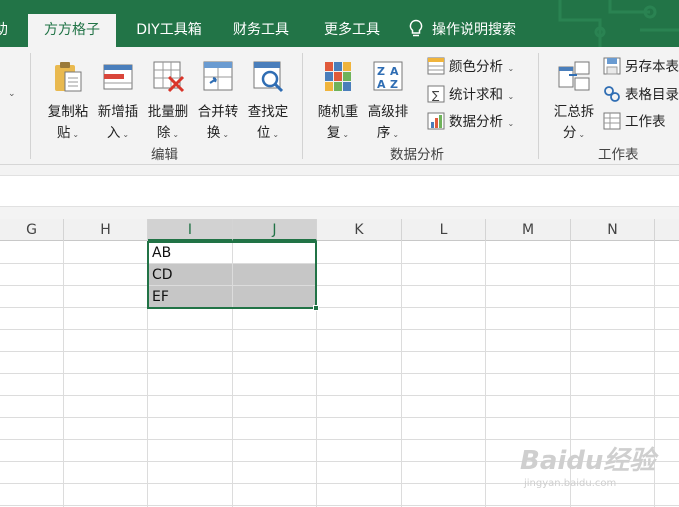 The image size is (679, 507). What do you see at coordinates (113, 133) in the screenshot?
I see `insert-label-2: 入` at bounding box center [113, 133].